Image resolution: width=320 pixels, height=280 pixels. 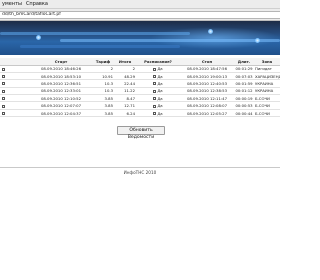 I want to click on table-cell: 08.09.2010 12:33:01, so click(x=61, y=91).